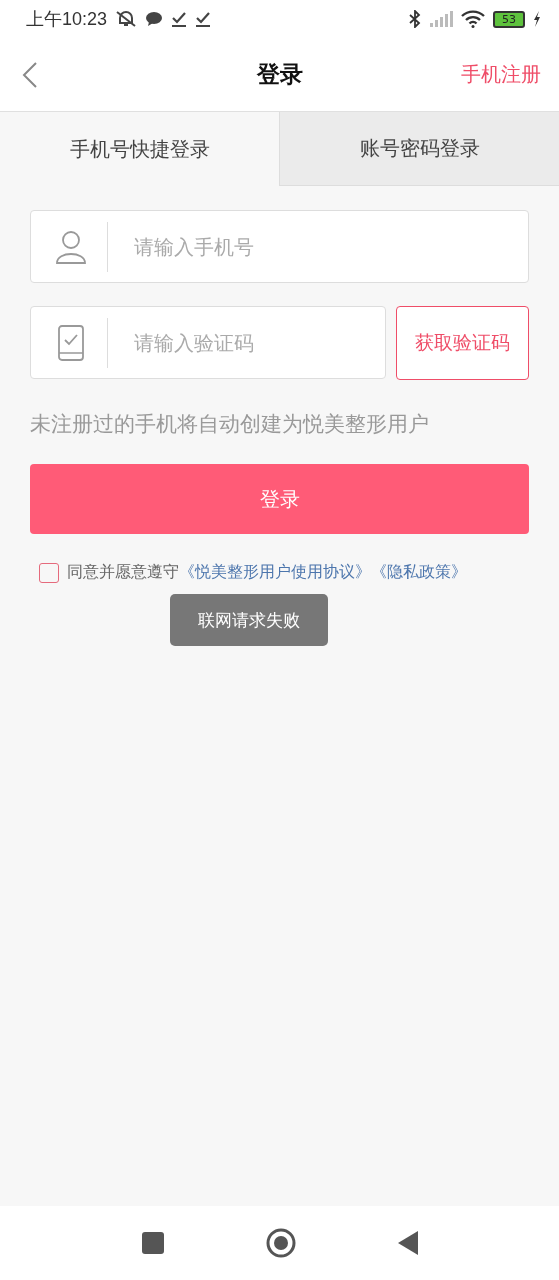 This screenshot has width=559, height=1280. What do you see at coordinates (280, 1243) in the screenshot?
I see `home-icon` at bounding box center [280, 1243].